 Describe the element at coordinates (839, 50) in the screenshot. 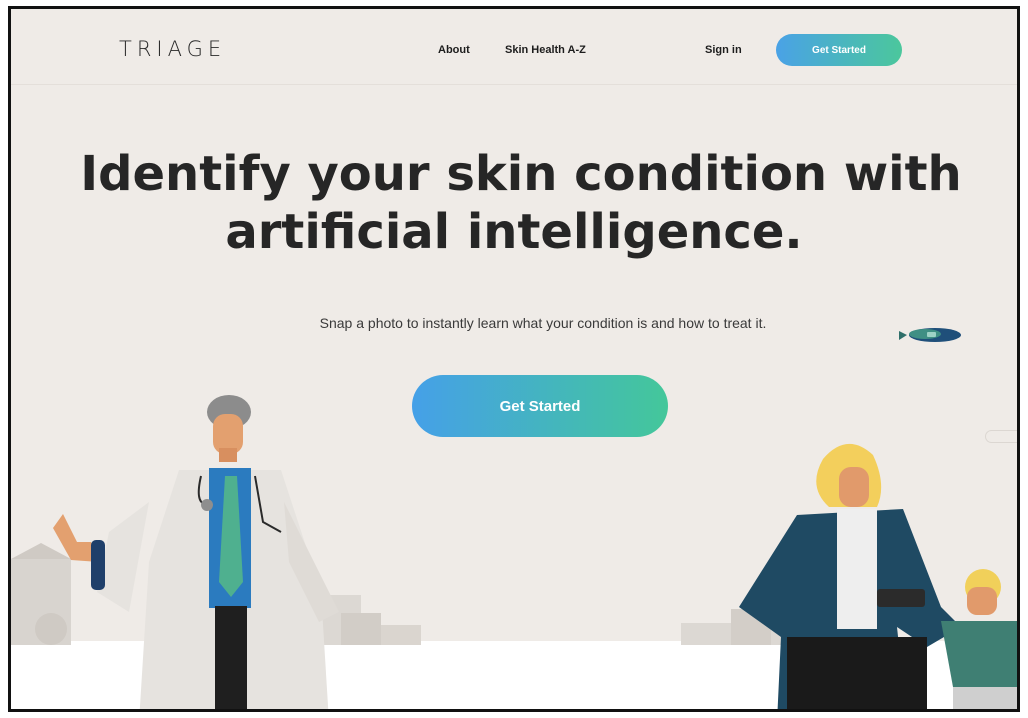

I see `header-get-started-button: Get Started` at that location.